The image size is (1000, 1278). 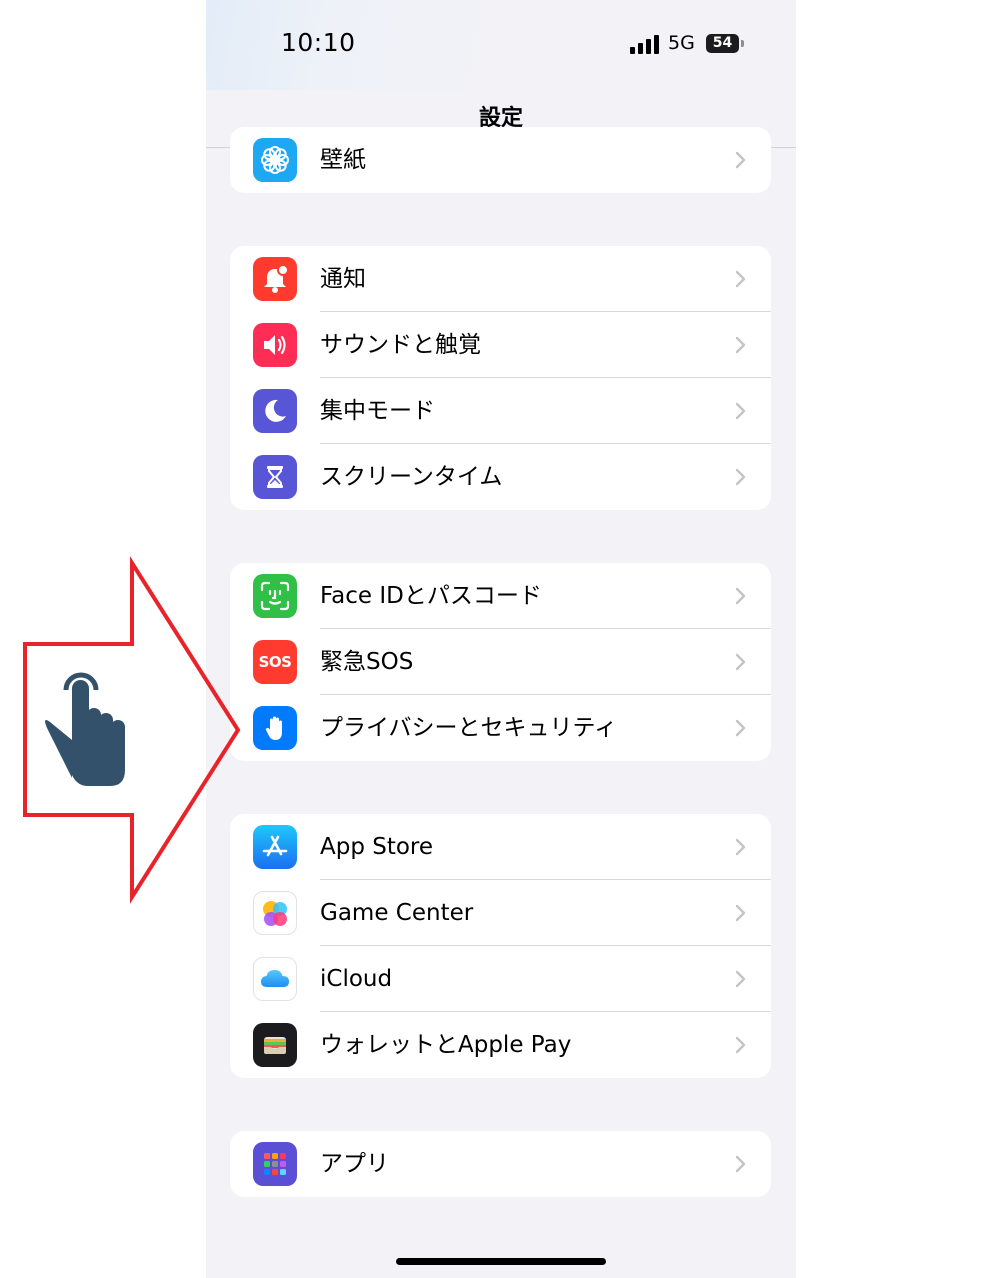 I want to click on tutorial-overlay, so click(x=132, y=730).